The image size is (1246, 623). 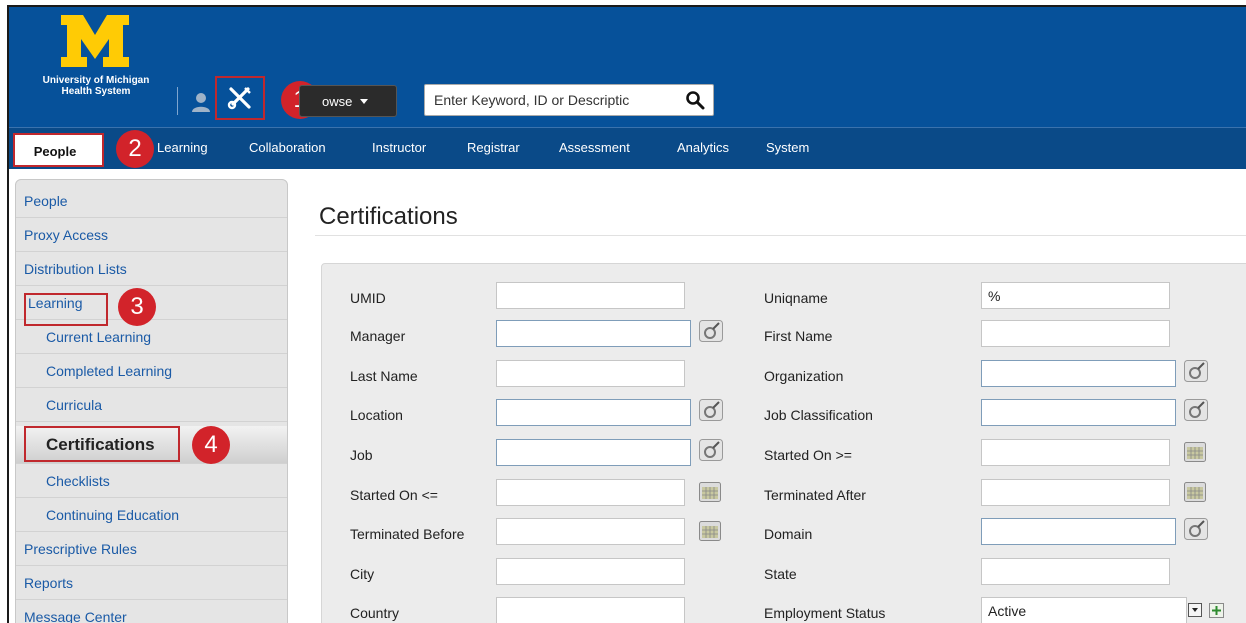 What do you see at coordinates (818, 415) in the screenshot?
I see `job-classification-label: Job Classification` at bounding box center [818, 415].